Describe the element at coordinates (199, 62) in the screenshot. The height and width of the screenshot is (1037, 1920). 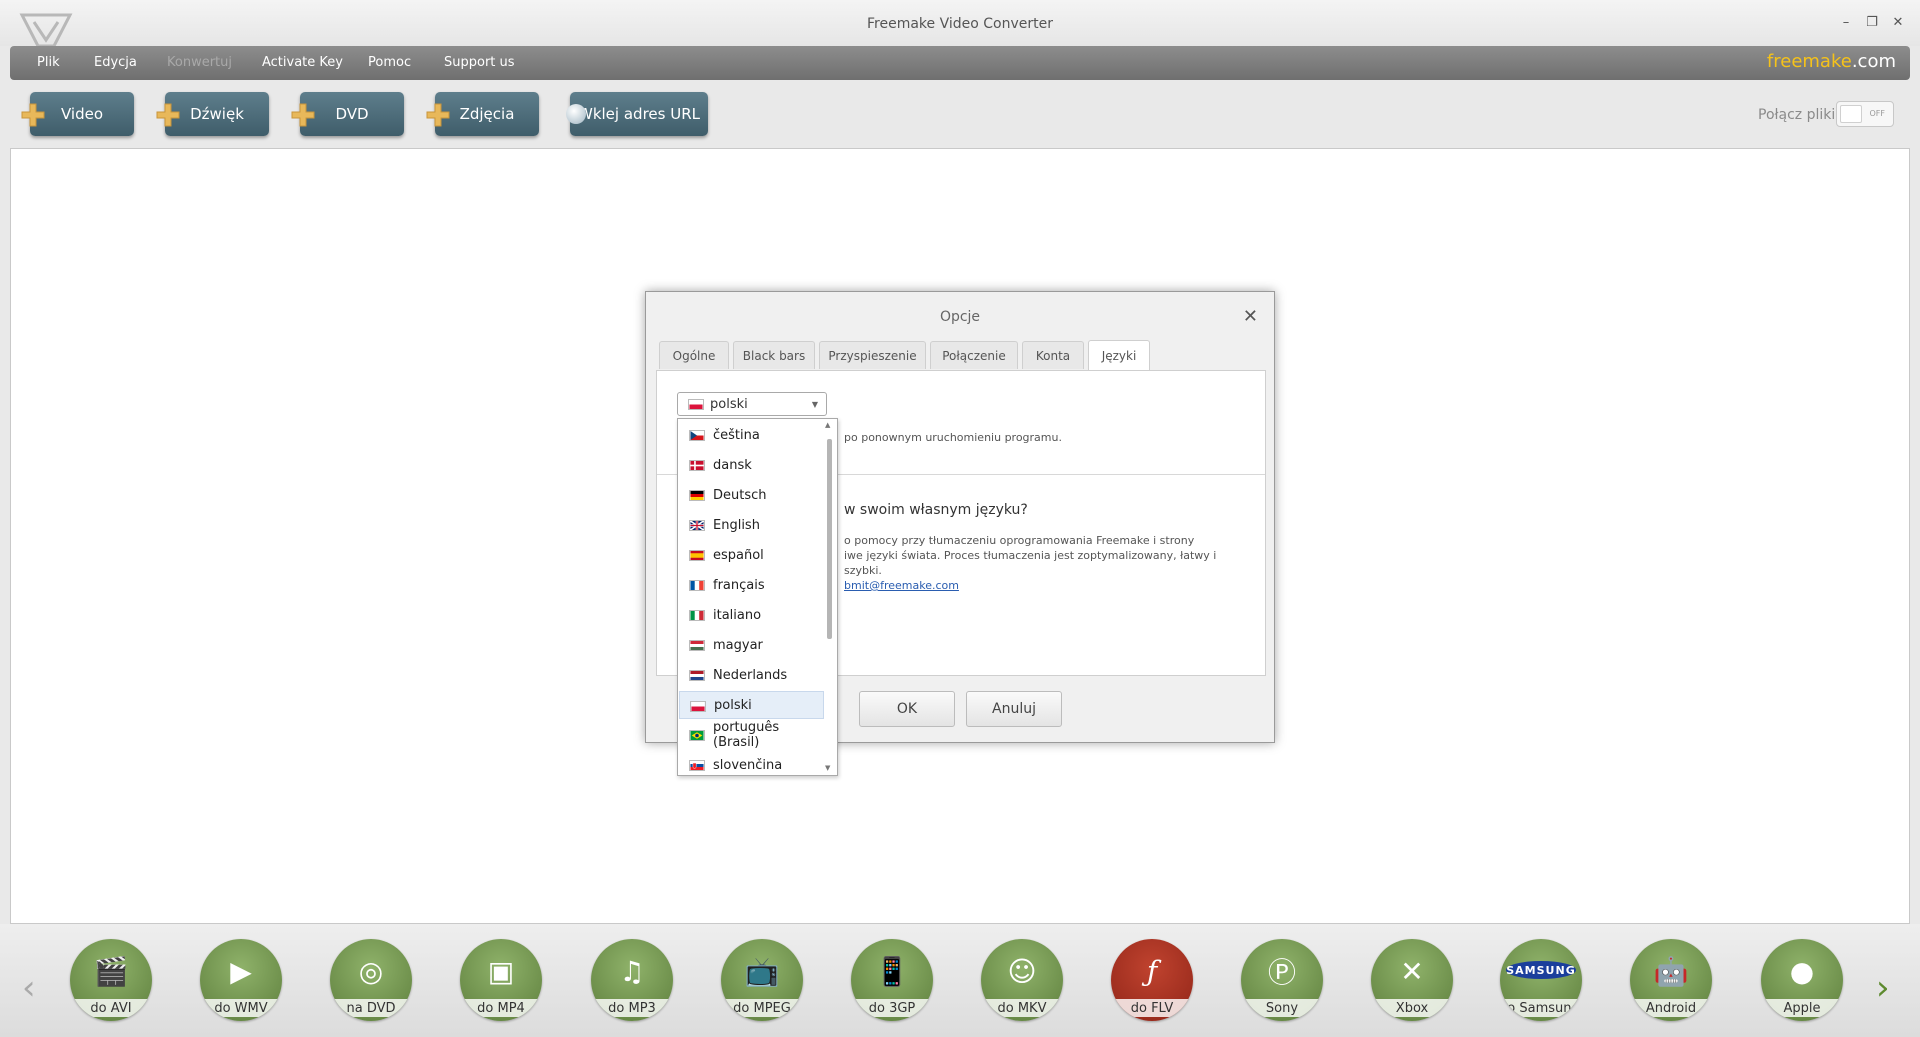
I see `menu-konwertuj: Konwertuj` at that location.